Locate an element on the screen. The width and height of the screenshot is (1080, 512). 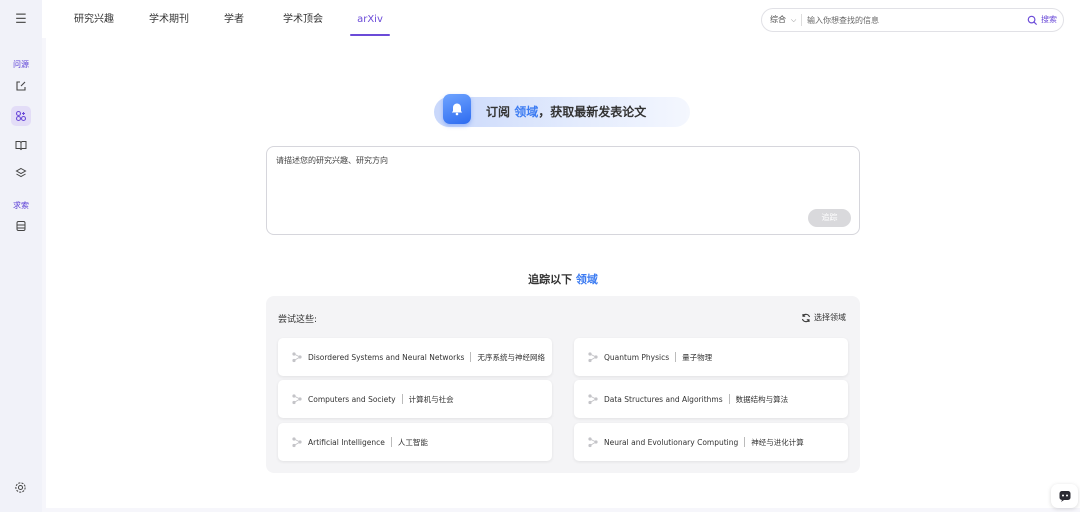
subscribe-banner: 订阅 领域，获取最新发表论文 is located at coordinates (562, 110).